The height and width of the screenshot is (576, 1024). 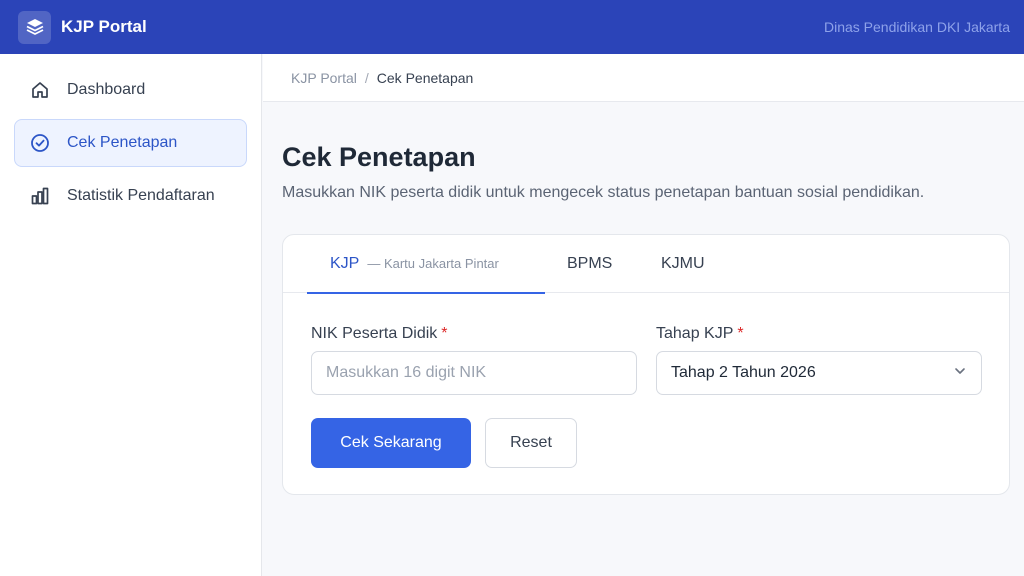 What do you see at coordinates (960, 373) in the screenshot?
I see `chevron-down-icon` at bounding box center [960, 373].